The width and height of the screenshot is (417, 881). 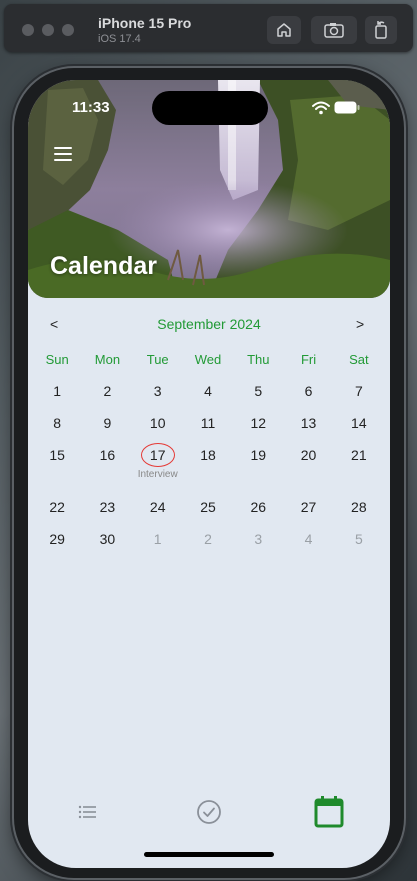 What do you see at coordinates (359, 455) in the screenshot?
I see `day-number: 21` at bounding box center [359, 455].